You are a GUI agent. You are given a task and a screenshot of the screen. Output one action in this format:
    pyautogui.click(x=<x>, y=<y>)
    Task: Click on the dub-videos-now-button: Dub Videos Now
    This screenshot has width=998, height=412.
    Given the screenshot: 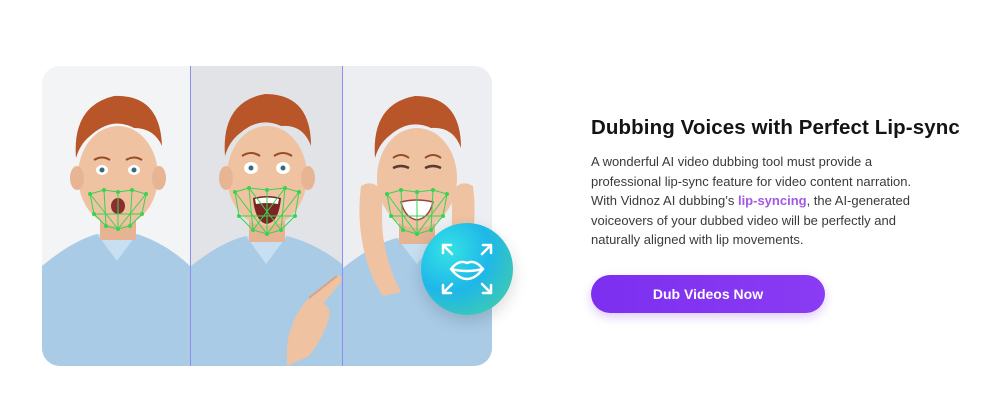 What is the action you would take?
    pyautogui.click(x=708, y=294)
    